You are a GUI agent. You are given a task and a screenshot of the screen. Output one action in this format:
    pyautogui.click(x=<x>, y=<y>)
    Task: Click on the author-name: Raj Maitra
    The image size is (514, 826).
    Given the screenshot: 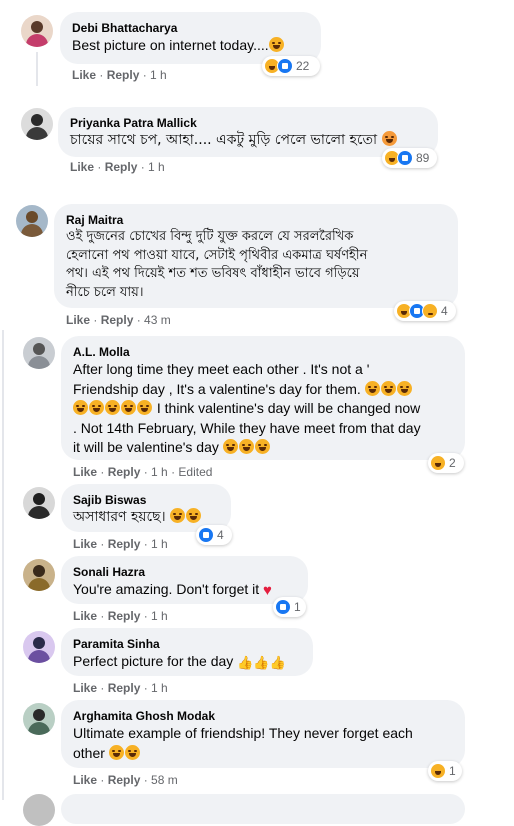 What is the action you would take?
    pyautogui.click(x=256, y=220)
    